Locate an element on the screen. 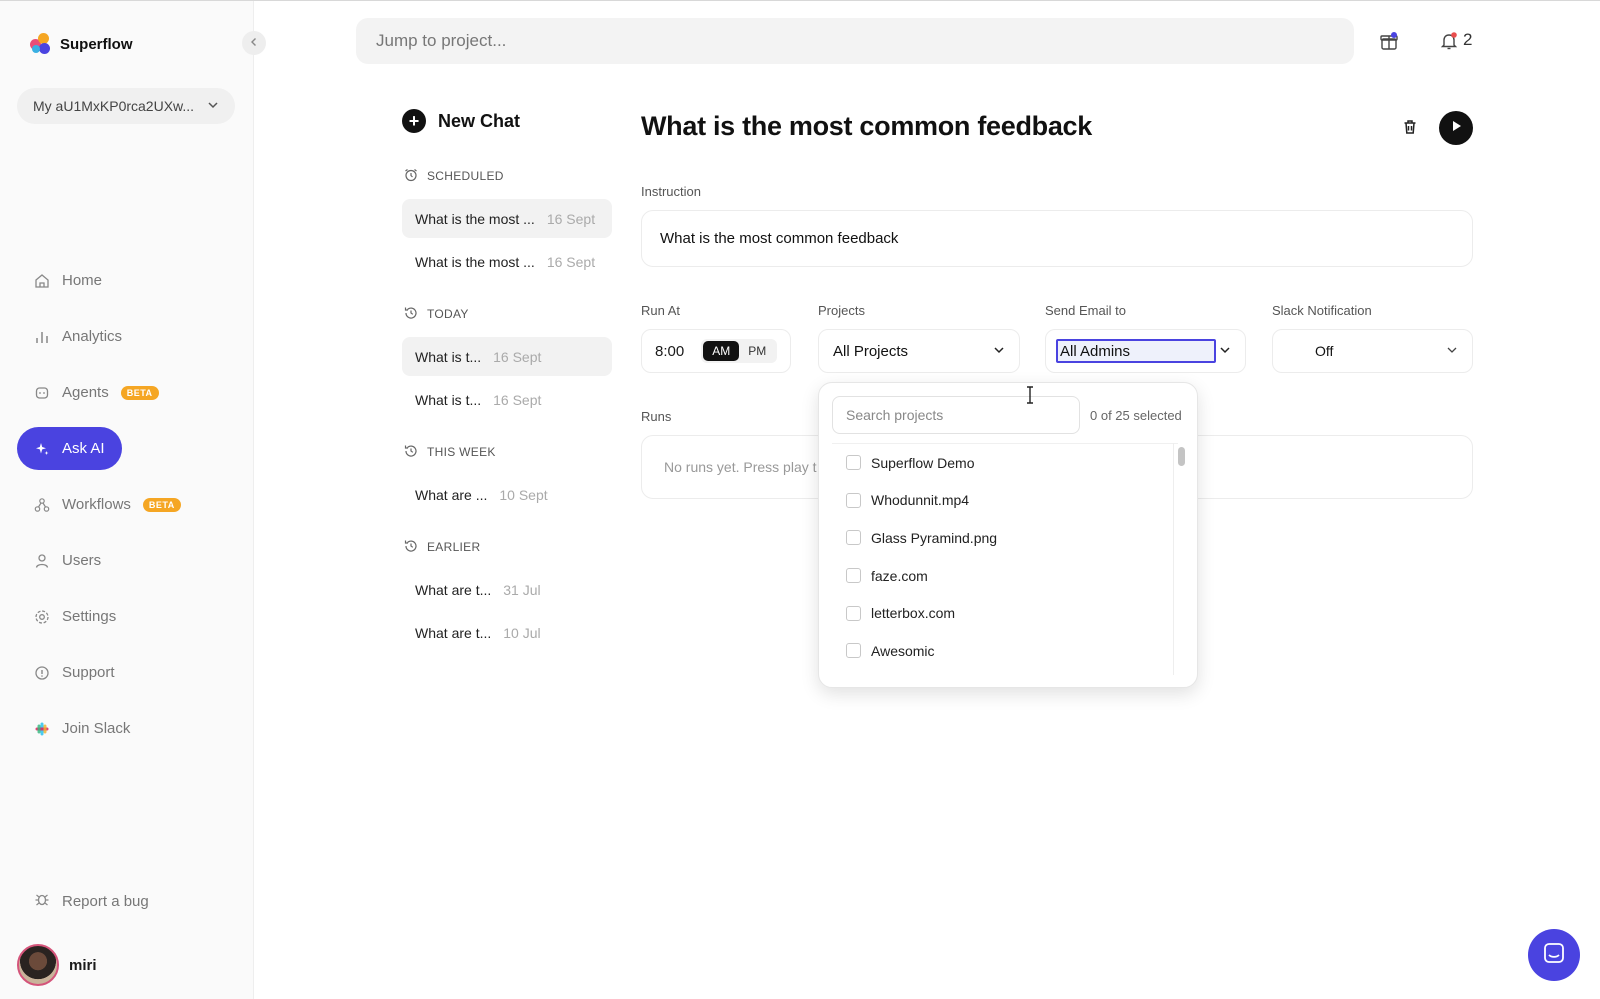 This screenshot has width=1600, height=999. chat-icon is located at coordinates (1554, 955).